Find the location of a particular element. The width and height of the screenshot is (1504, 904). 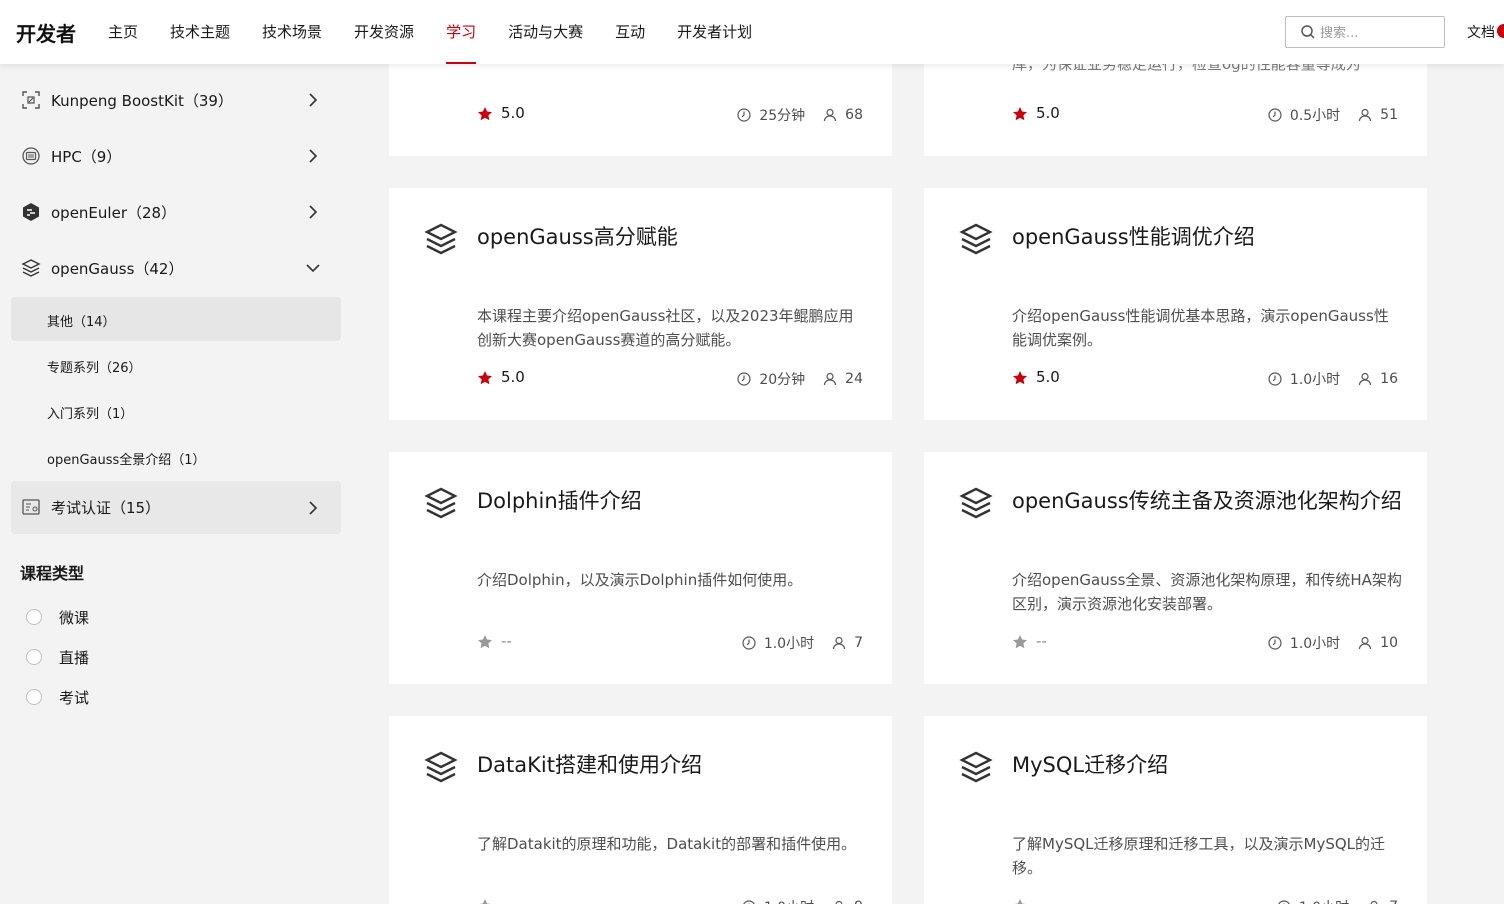

sidebar-item-label: HPC（9） is located at coordinates (86, 157).